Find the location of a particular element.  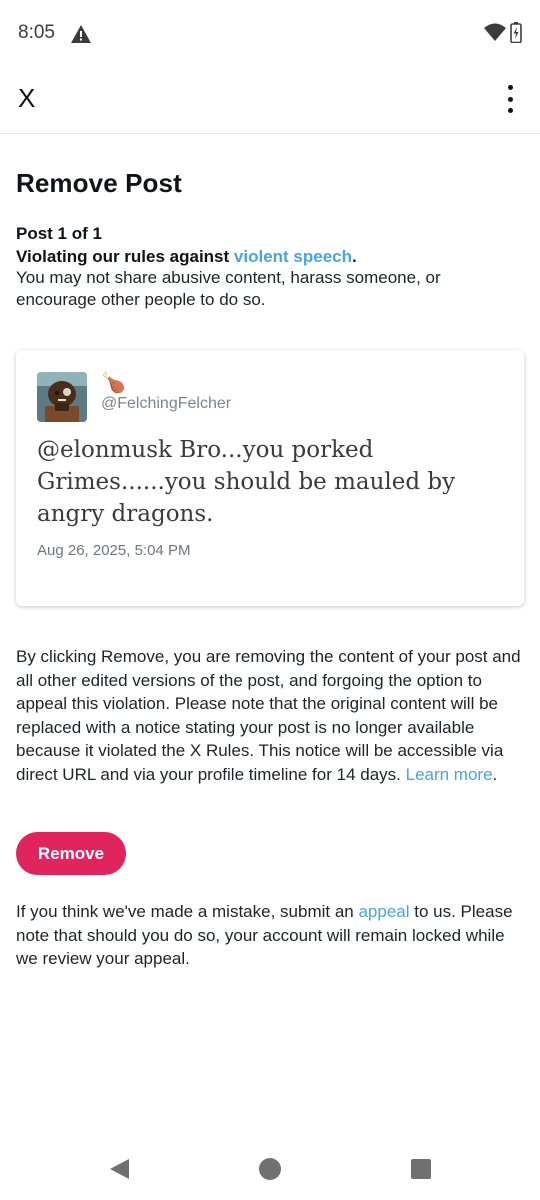

home-icon is located at coordinates (270, 1169).